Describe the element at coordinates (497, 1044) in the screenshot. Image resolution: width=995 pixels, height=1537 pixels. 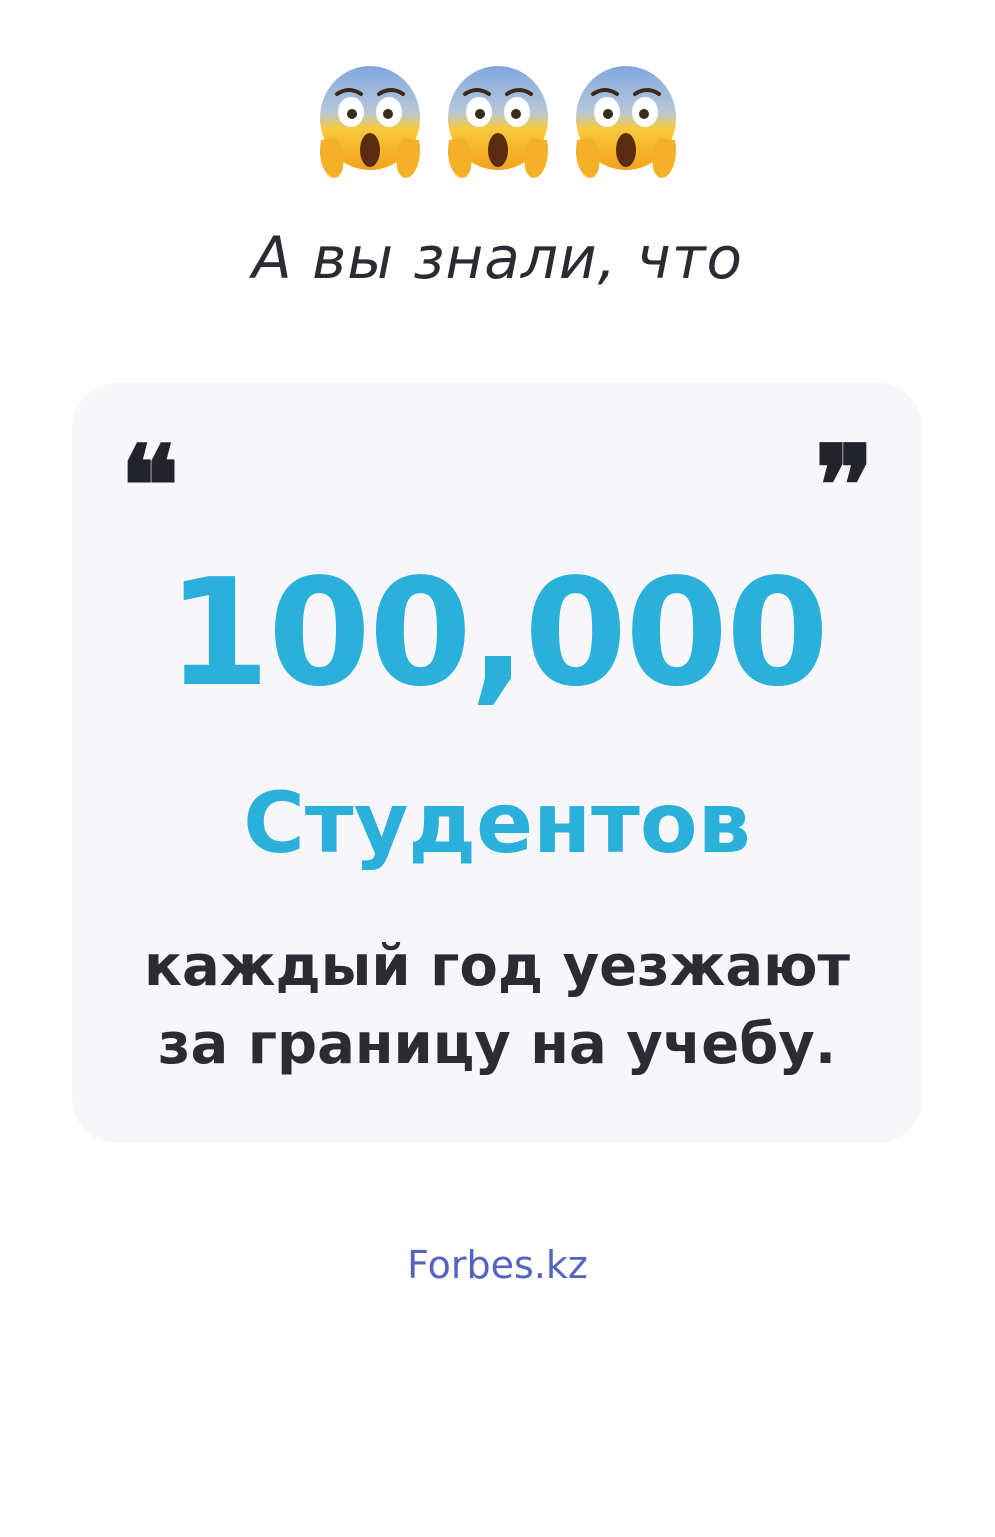
I see `description-line-2: за границу на учебу.` at that location.